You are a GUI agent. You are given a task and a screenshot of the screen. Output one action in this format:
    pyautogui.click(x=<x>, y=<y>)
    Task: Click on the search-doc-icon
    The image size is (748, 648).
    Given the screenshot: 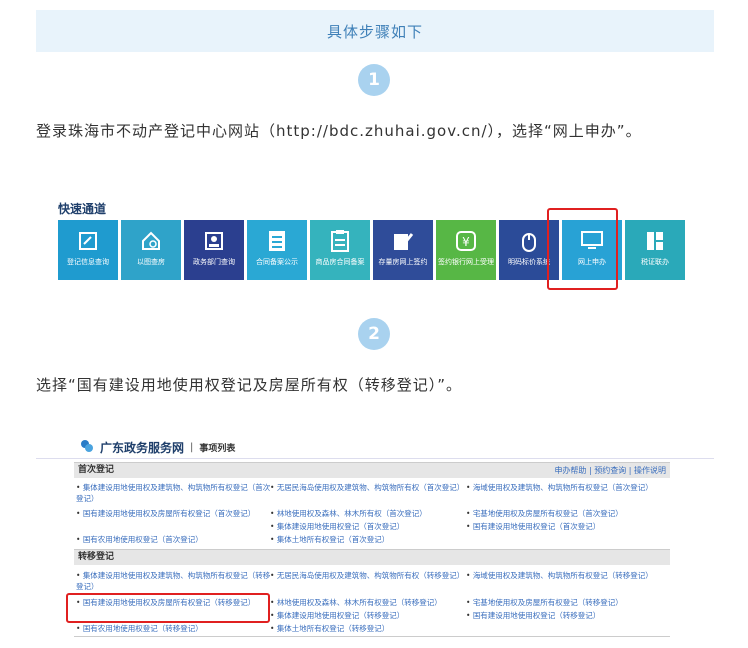 What is the action you would take?
    pyautogui.click(x=88, y=241)
    